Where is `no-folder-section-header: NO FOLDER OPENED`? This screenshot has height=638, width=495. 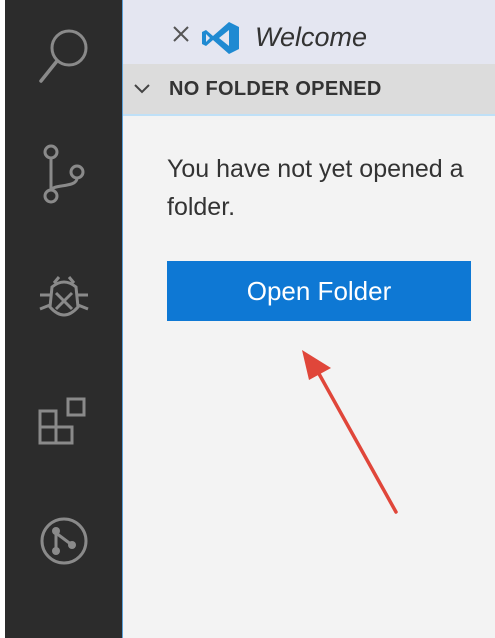 no-folder-section-header: NO FOLDER OPENED is located at coordinates (309, 90).